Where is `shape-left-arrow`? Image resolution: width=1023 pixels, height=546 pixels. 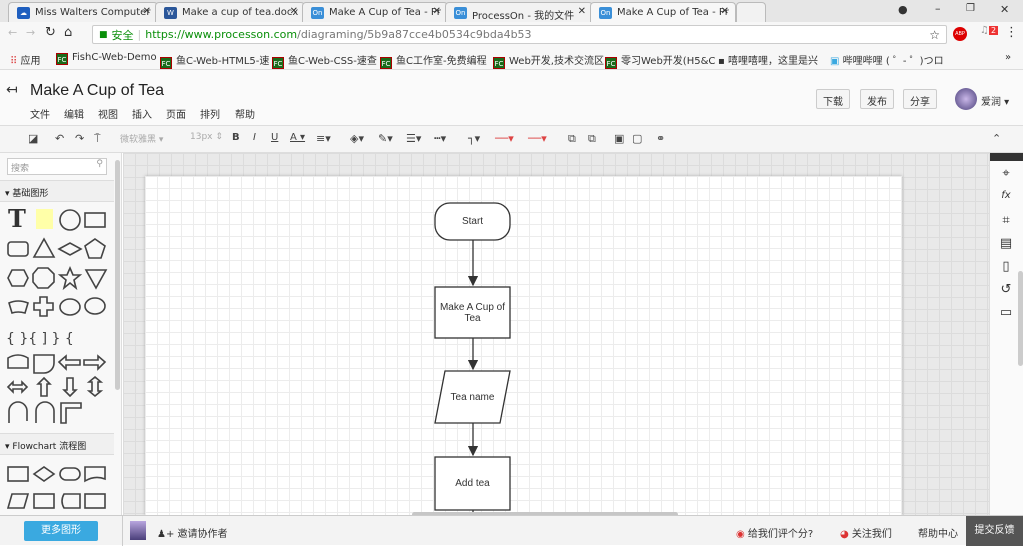 shape-left-arrow is located at coordinates (69, 362).